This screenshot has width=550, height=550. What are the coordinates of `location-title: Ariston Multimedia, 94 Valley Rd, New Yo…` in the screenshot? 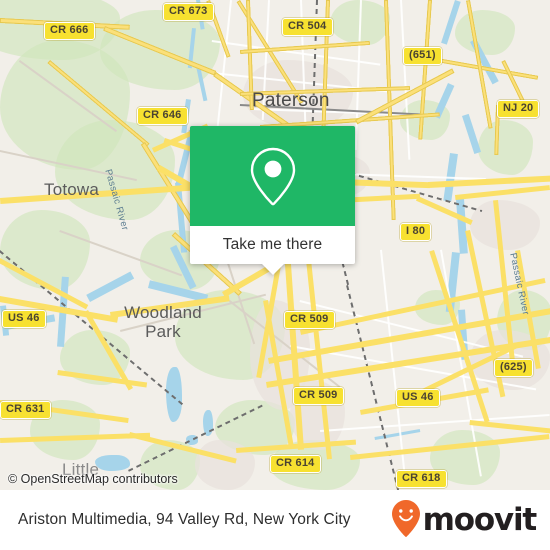 It's located at (184, 519).